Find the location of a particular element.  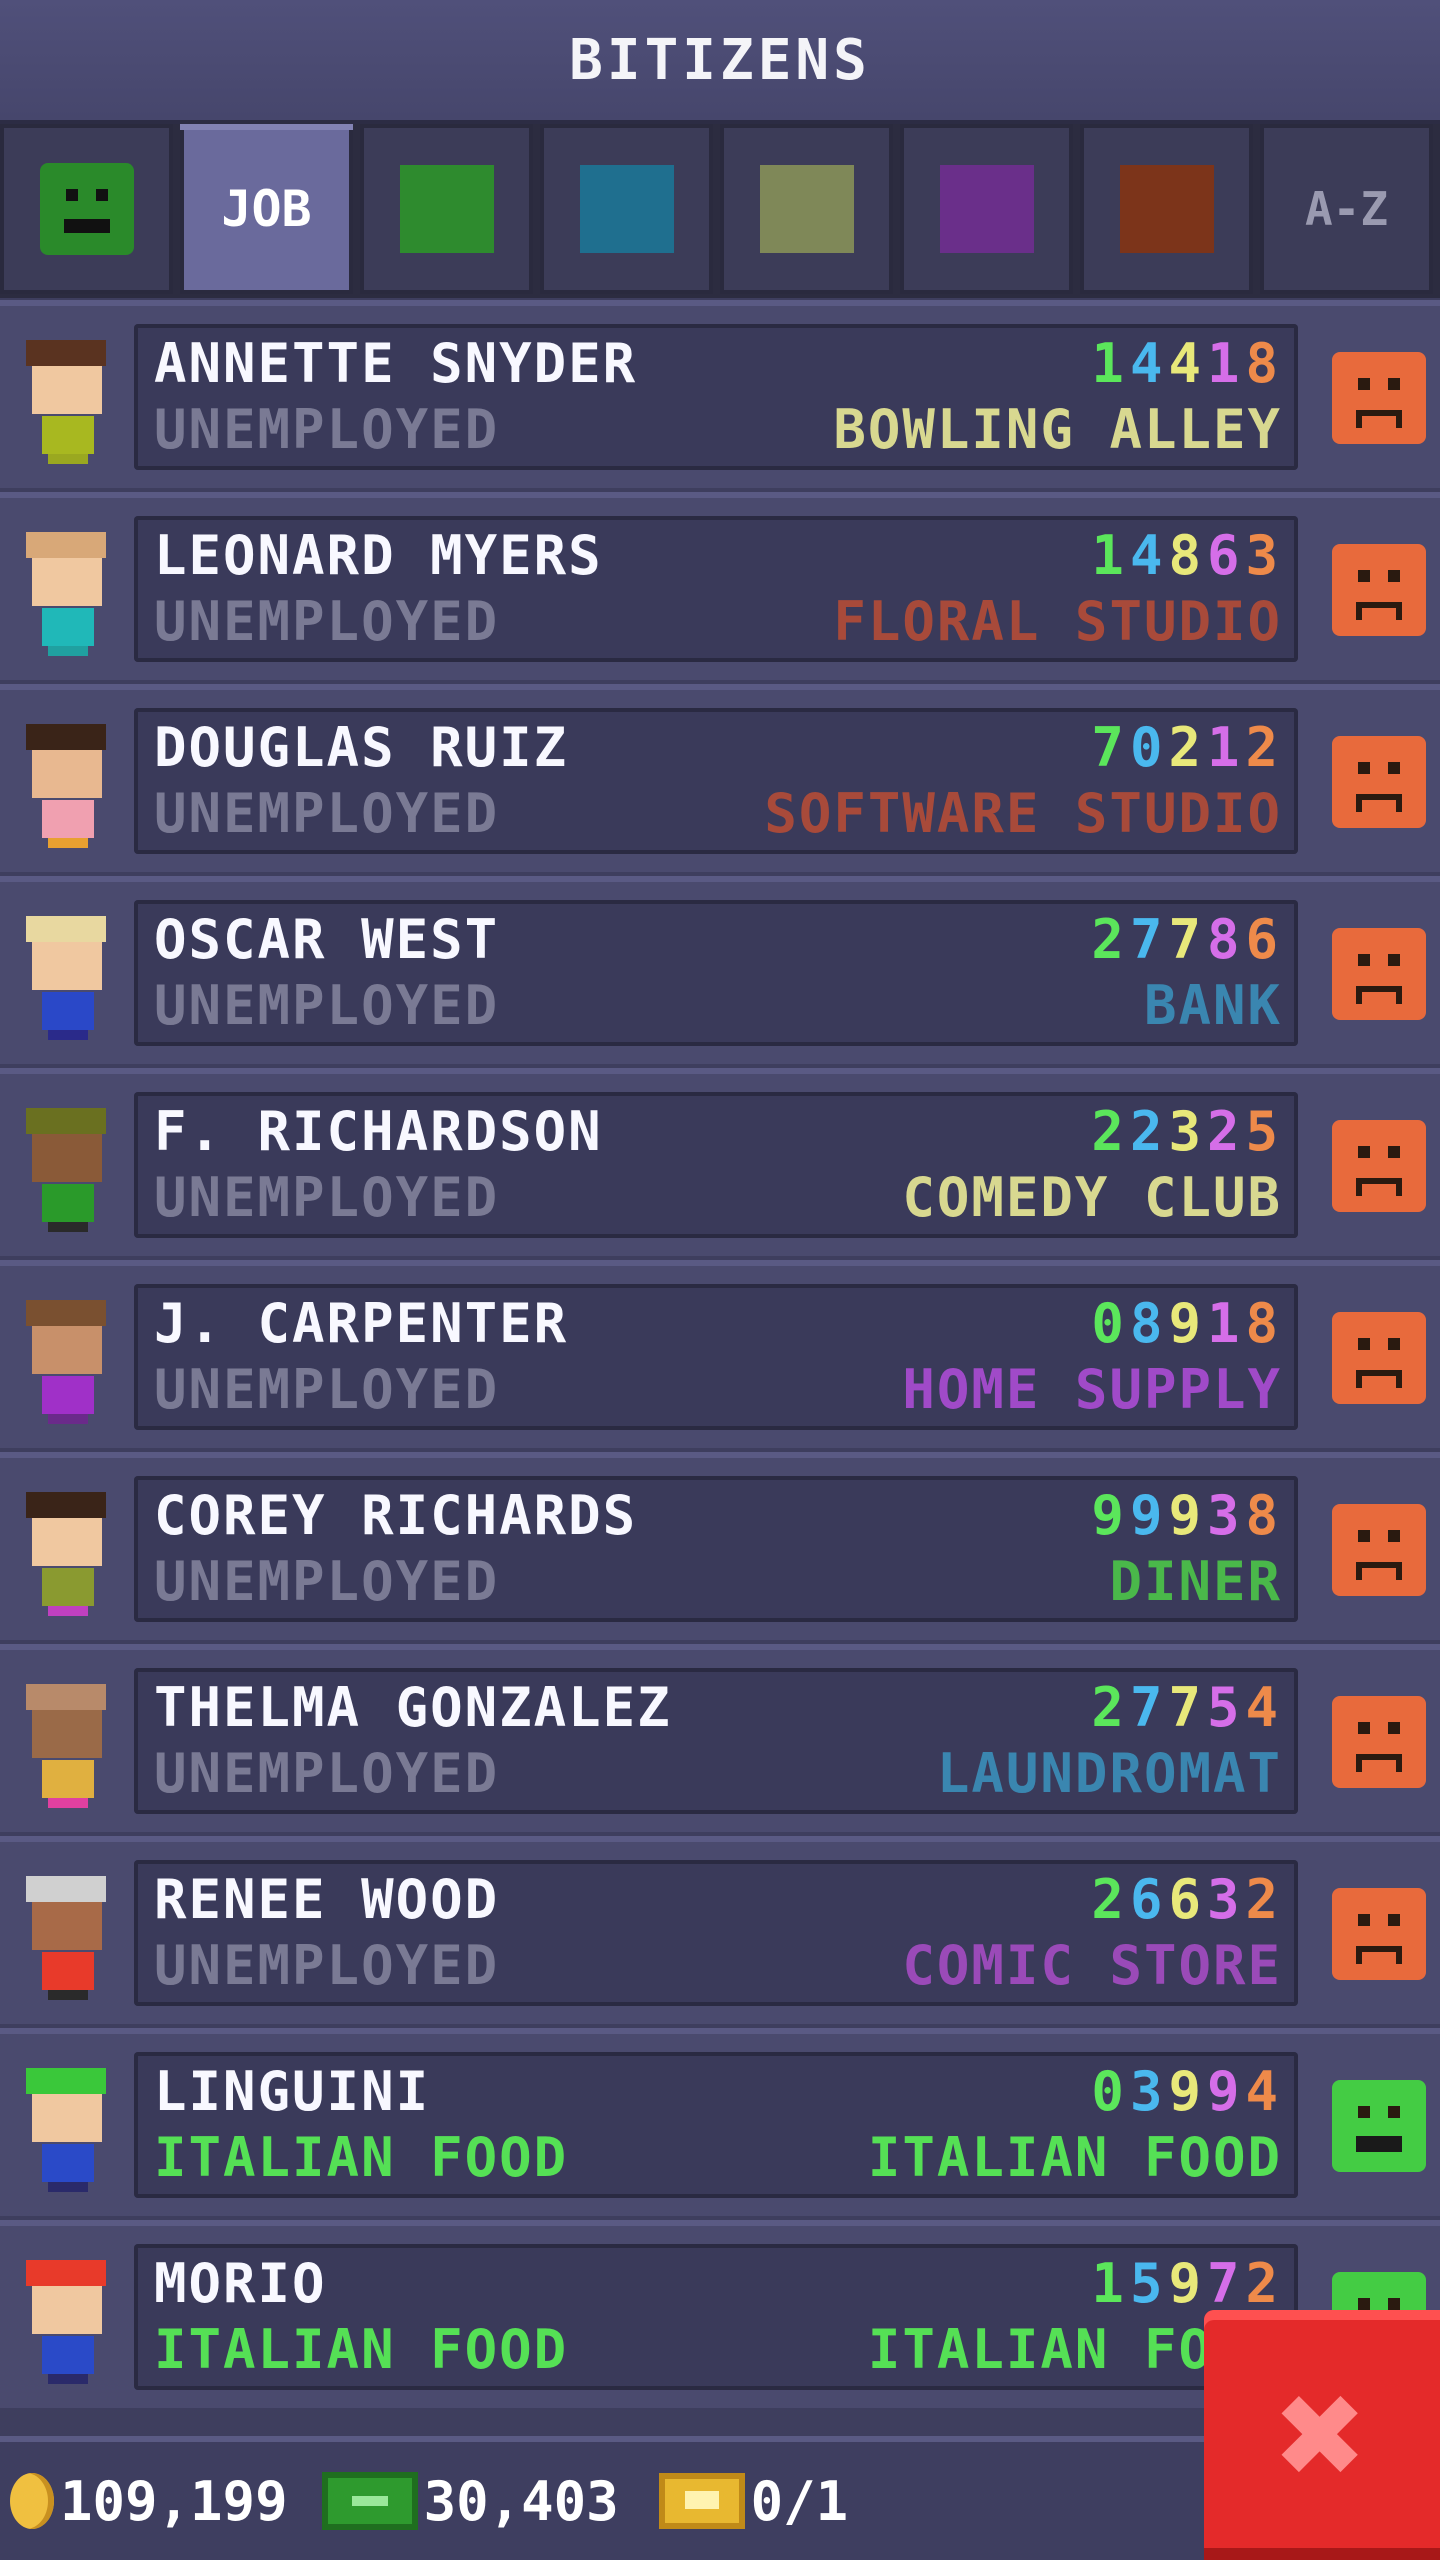

filter-tabs: JOB A-Z is located at coordinates (720, 211).